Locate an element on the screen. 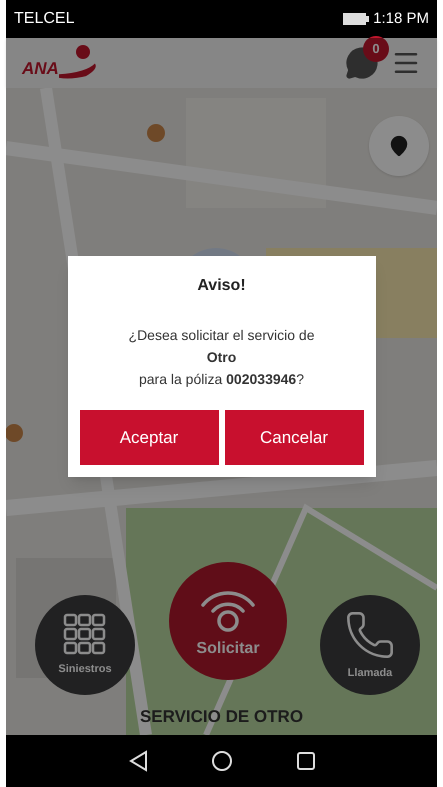  app-logo: ANA is located at coordinates (62, 63).